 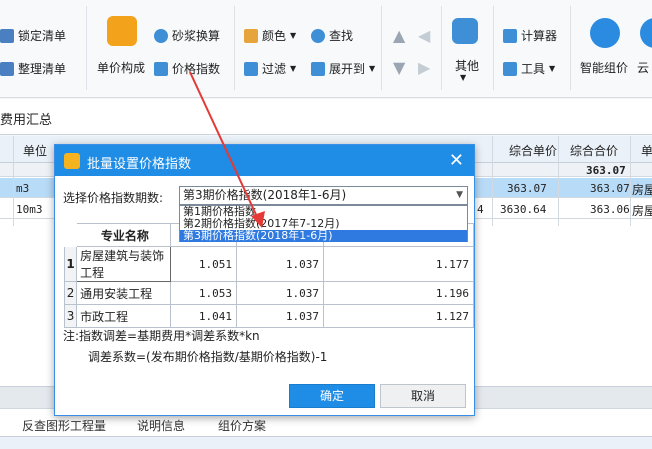 I want to click on paint-icon, so click(x=251, y=35).